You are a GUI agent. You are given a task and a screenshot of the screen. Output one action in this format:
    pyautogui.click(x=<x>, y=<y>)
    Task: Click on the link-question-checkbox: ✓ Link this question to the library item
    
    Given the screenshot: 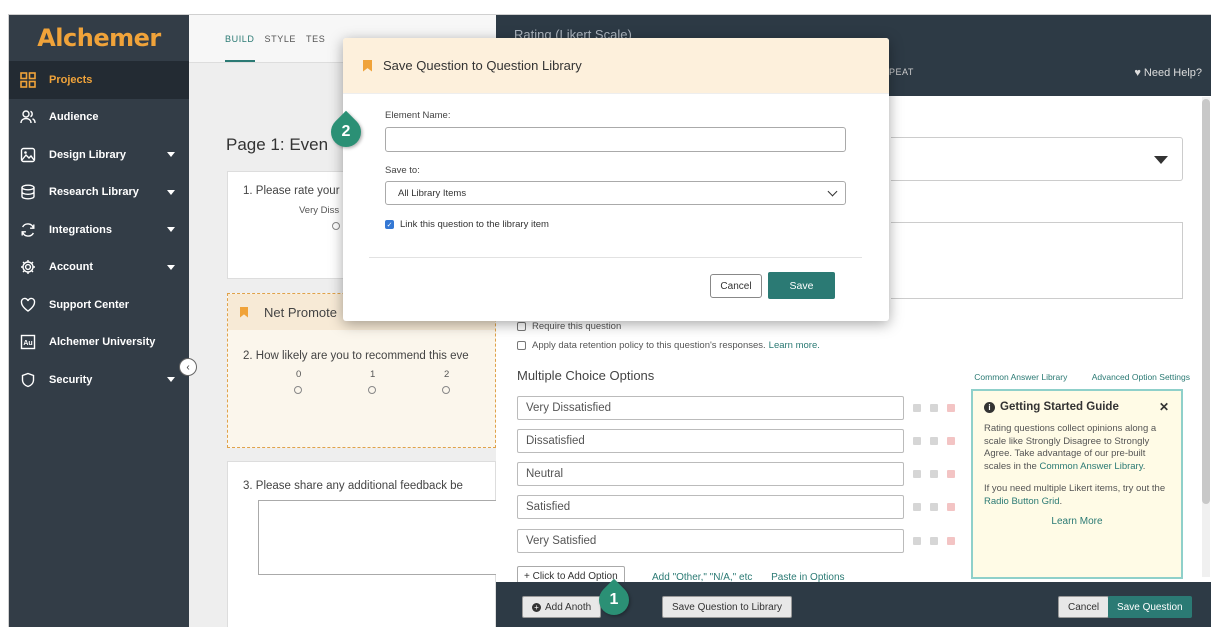 What is the action you would take?
    pyautogui.click(x=467, y=224)
    